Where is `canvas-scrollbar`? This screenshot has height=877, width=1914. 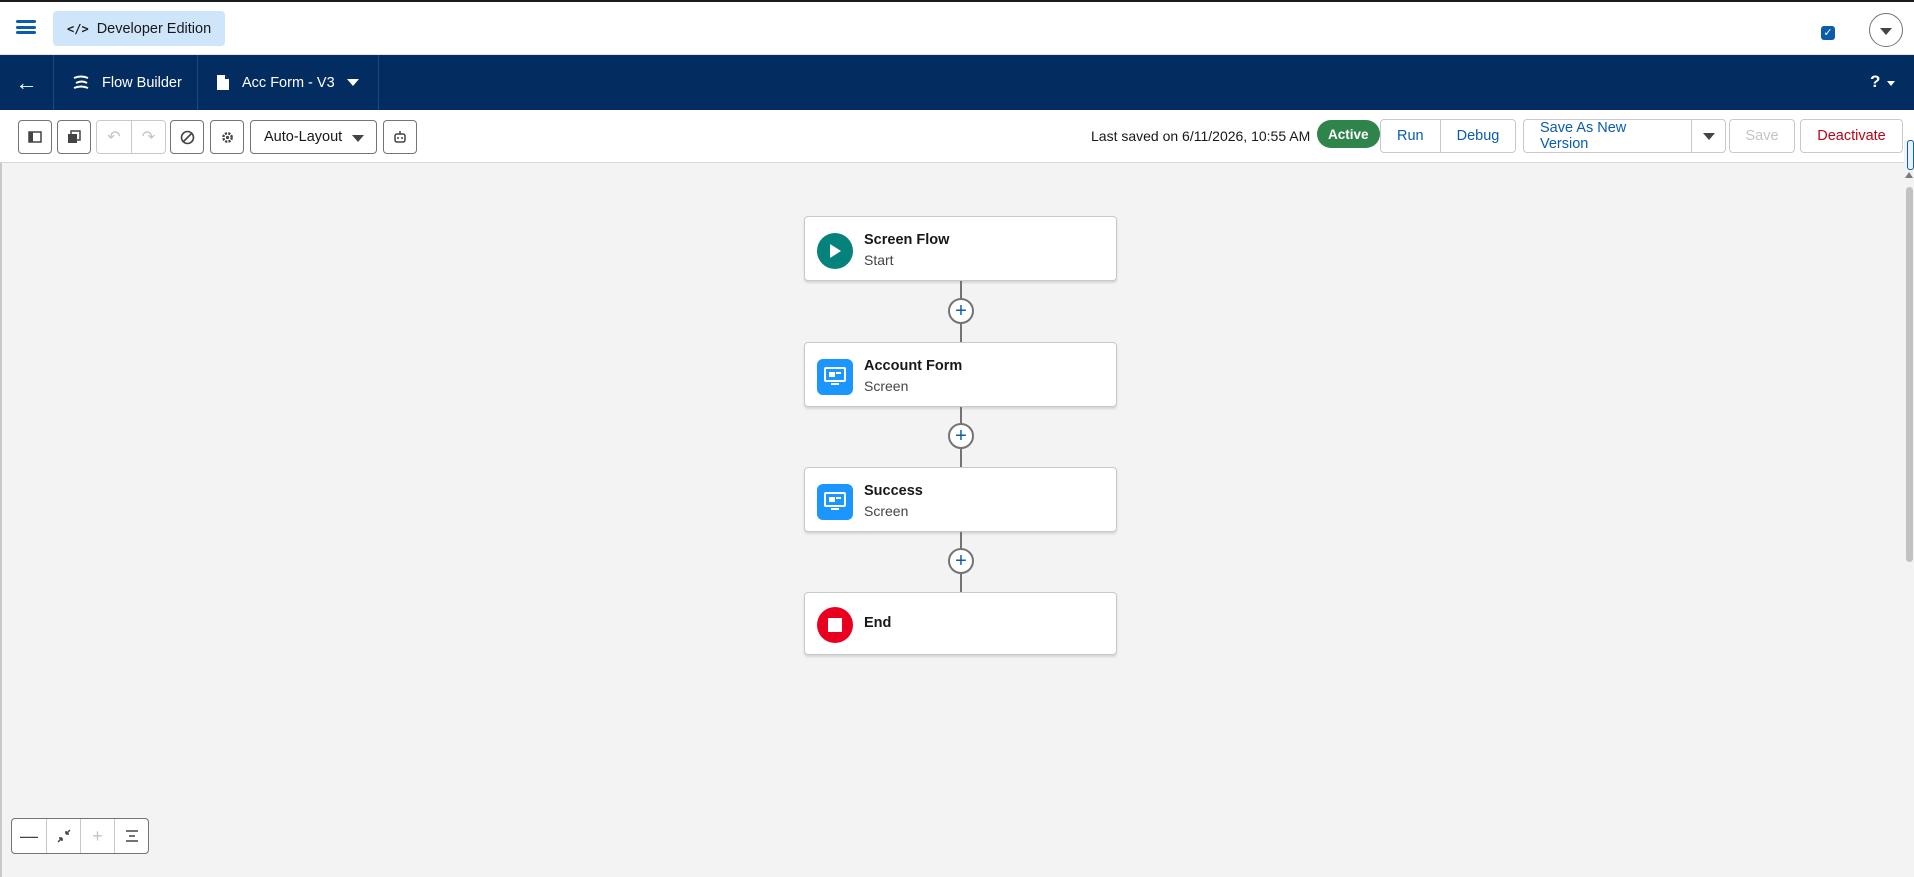
canvas-scrollbar is located at coordinates (1909, 508).